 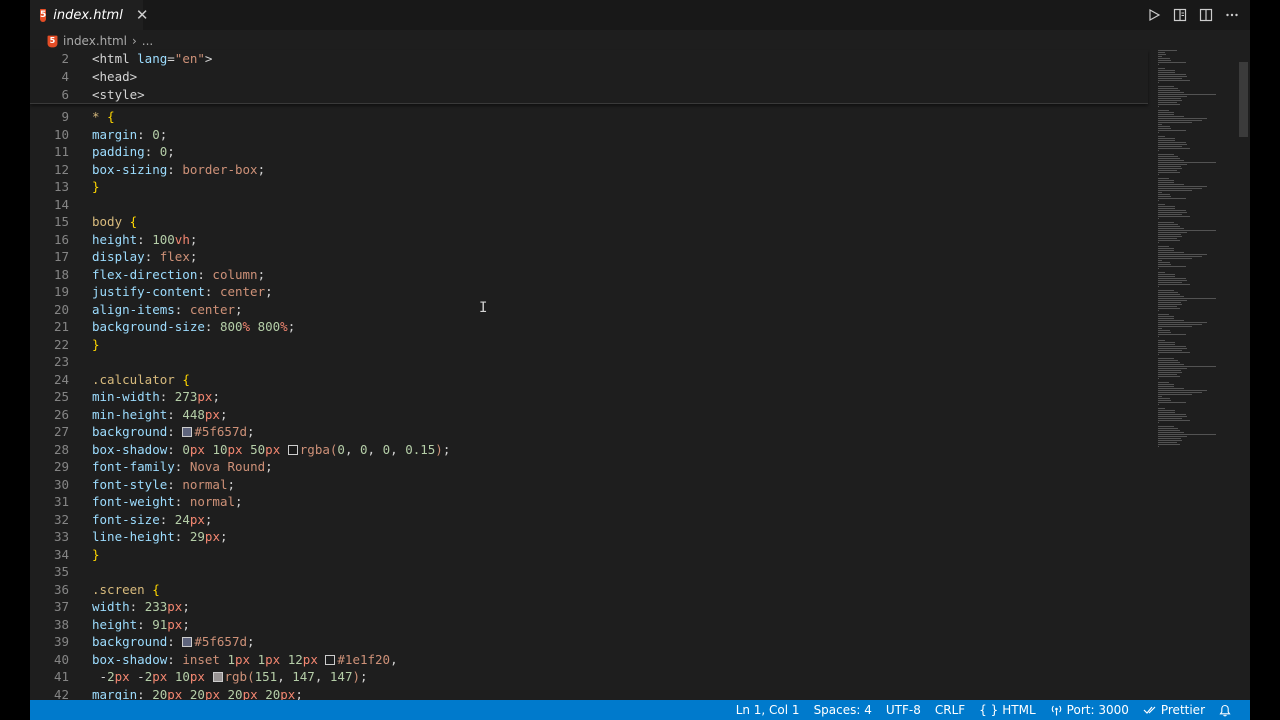 What do you see at coordinates (903, 710) in the screenshot?
I see `status-encoding: UTF-8` at bounding box center [903, 710].